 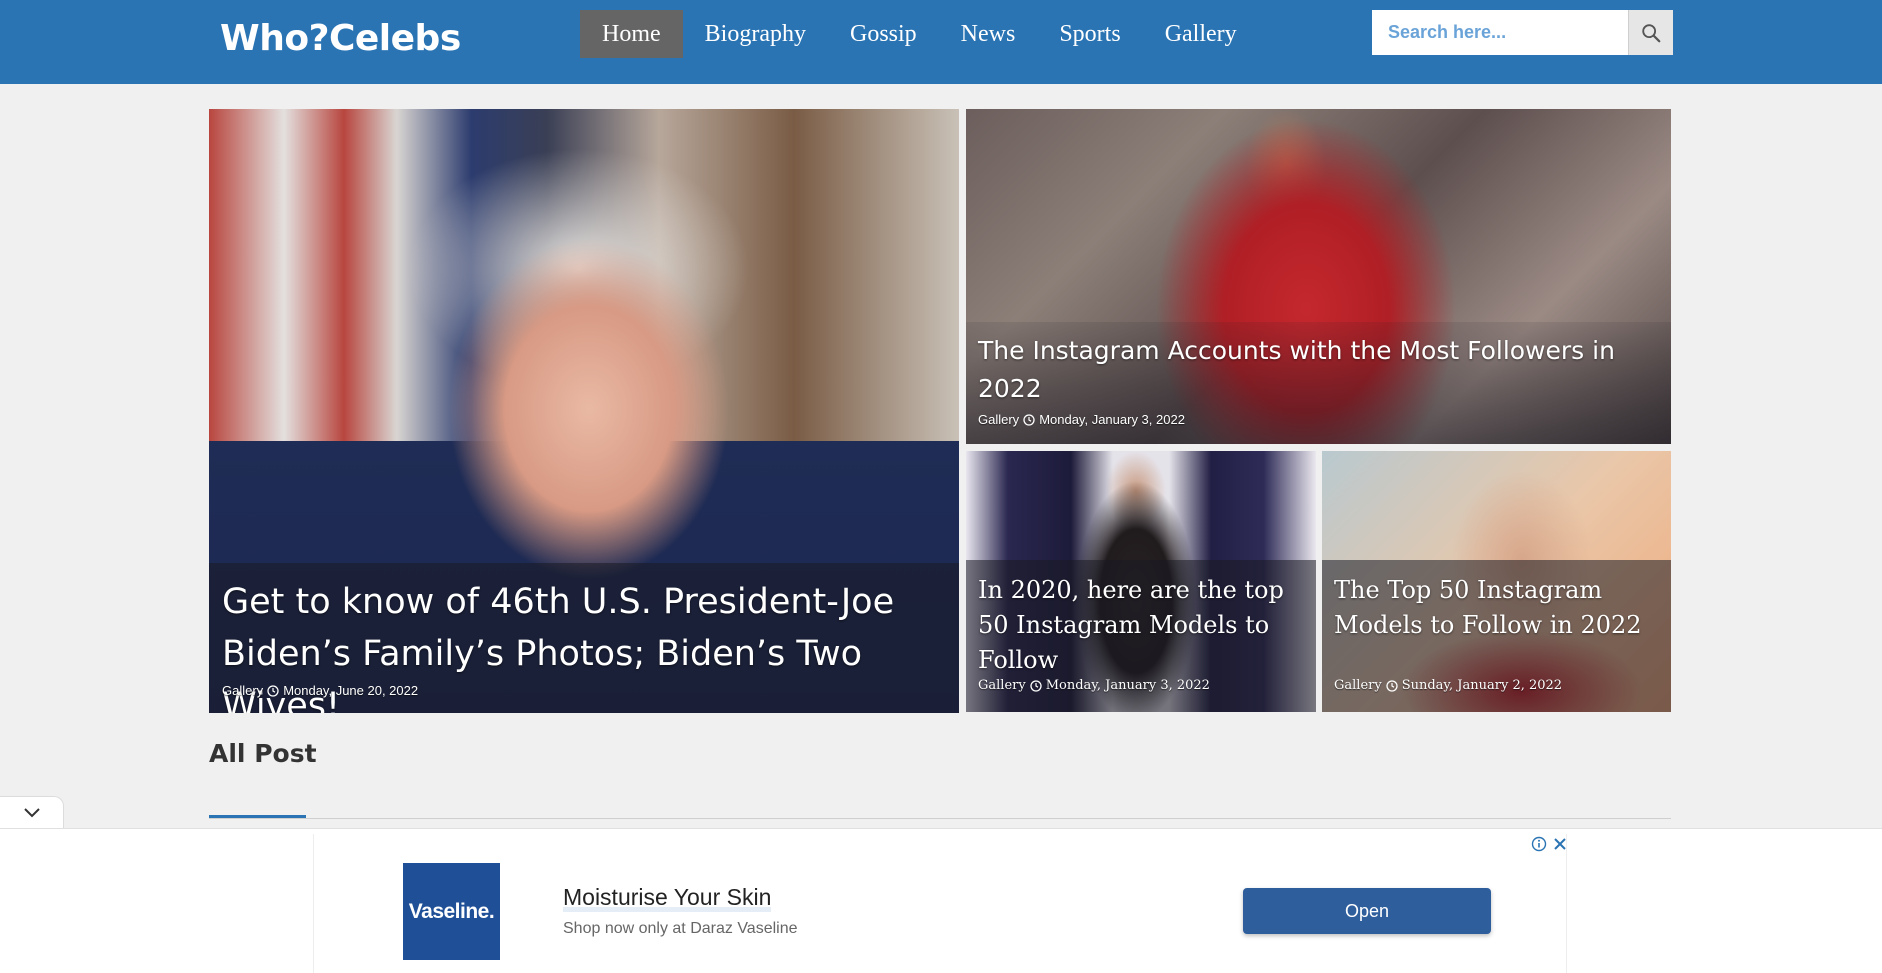 I want to click on site-logo: Who?Celebs, so click(x=340, y=38).